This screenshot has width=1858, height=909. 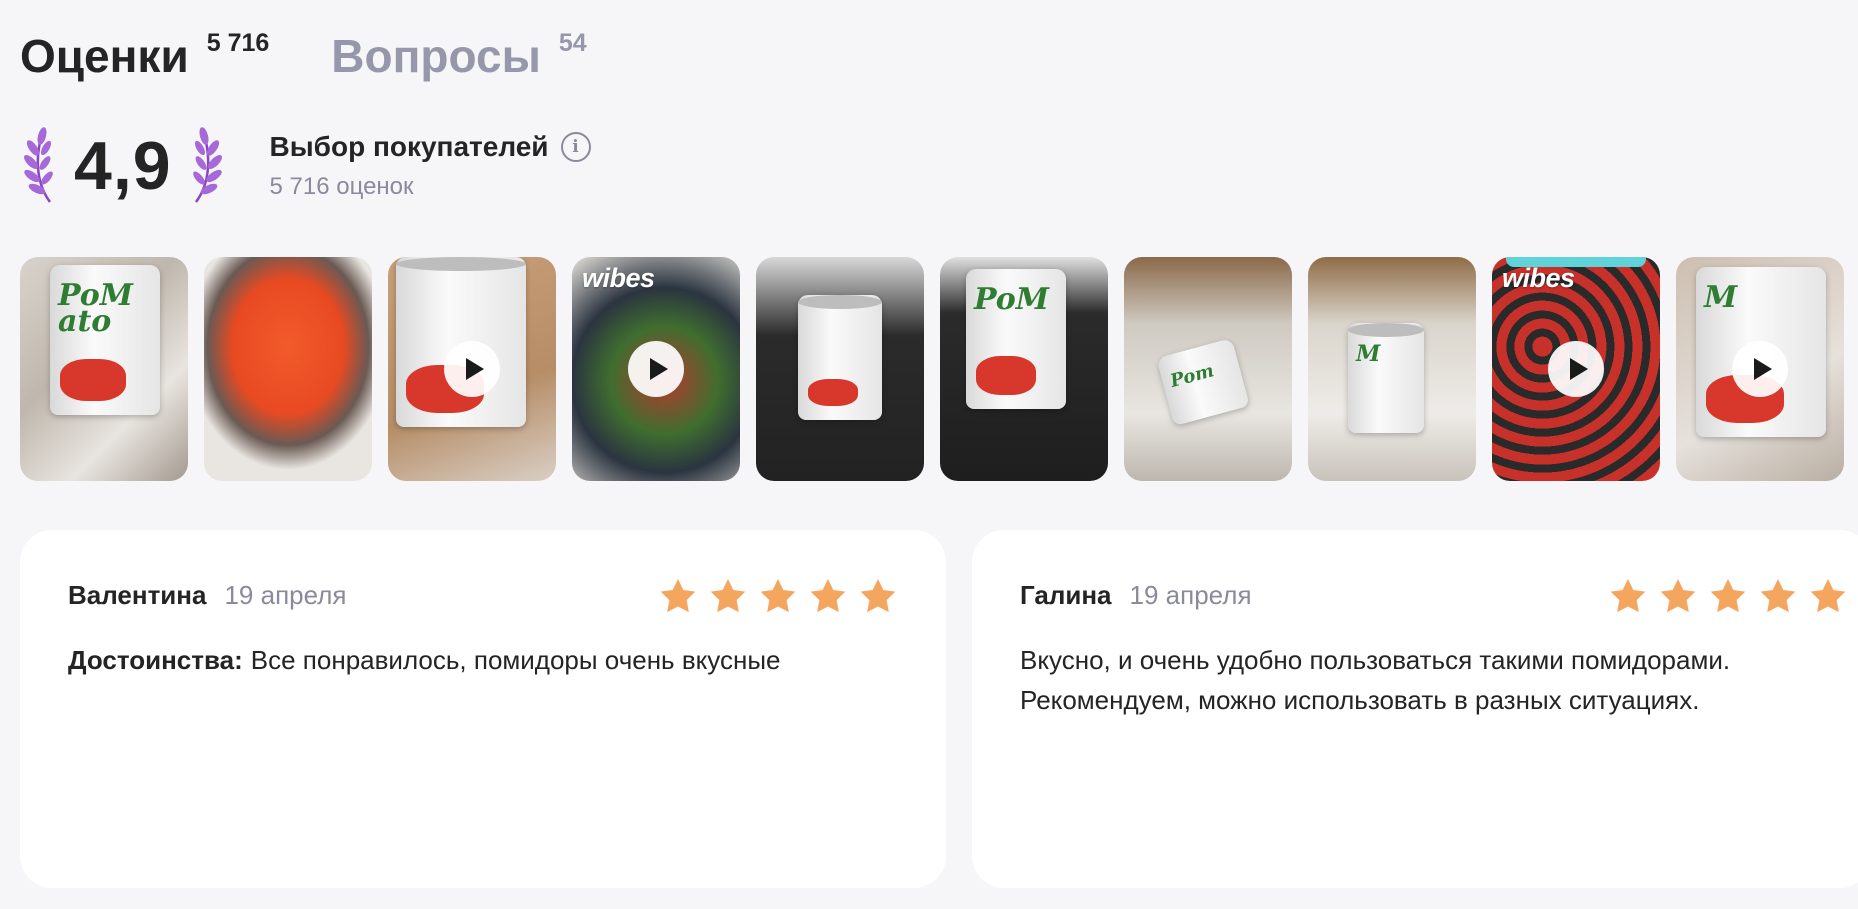 What do you see at coordinates (95, 308) in the screenshot?
I see `can-logo: PoM ato` at bounding box center [95, 308].